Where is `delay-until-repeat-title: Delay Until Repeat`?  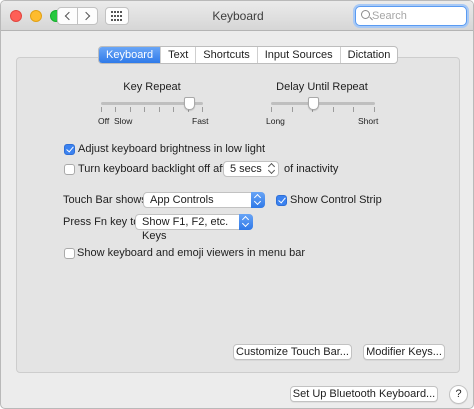 delay-until-repeat-title: Delay Until Repeat is located at coordinates (322, 87).